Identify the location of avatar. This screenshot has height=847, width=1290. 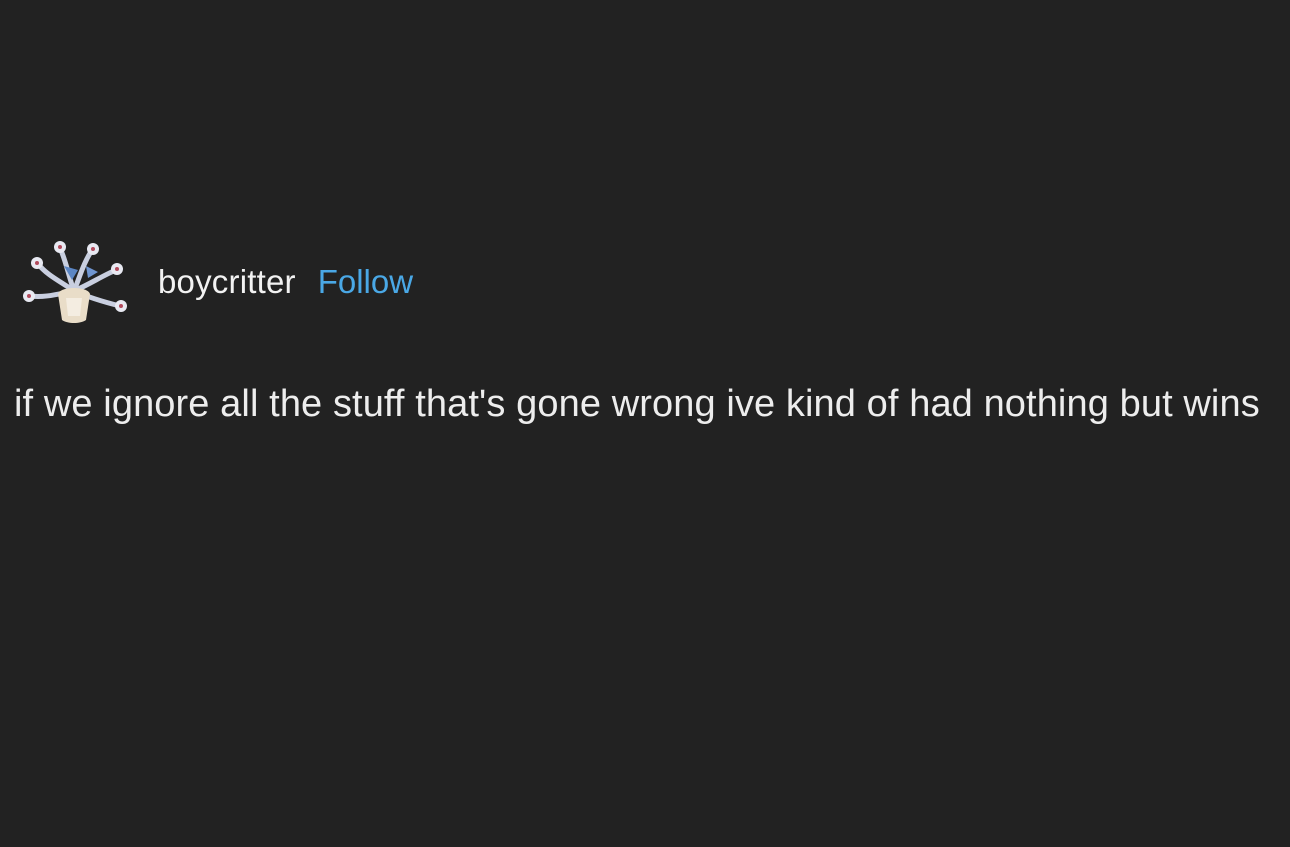
(74, 281).